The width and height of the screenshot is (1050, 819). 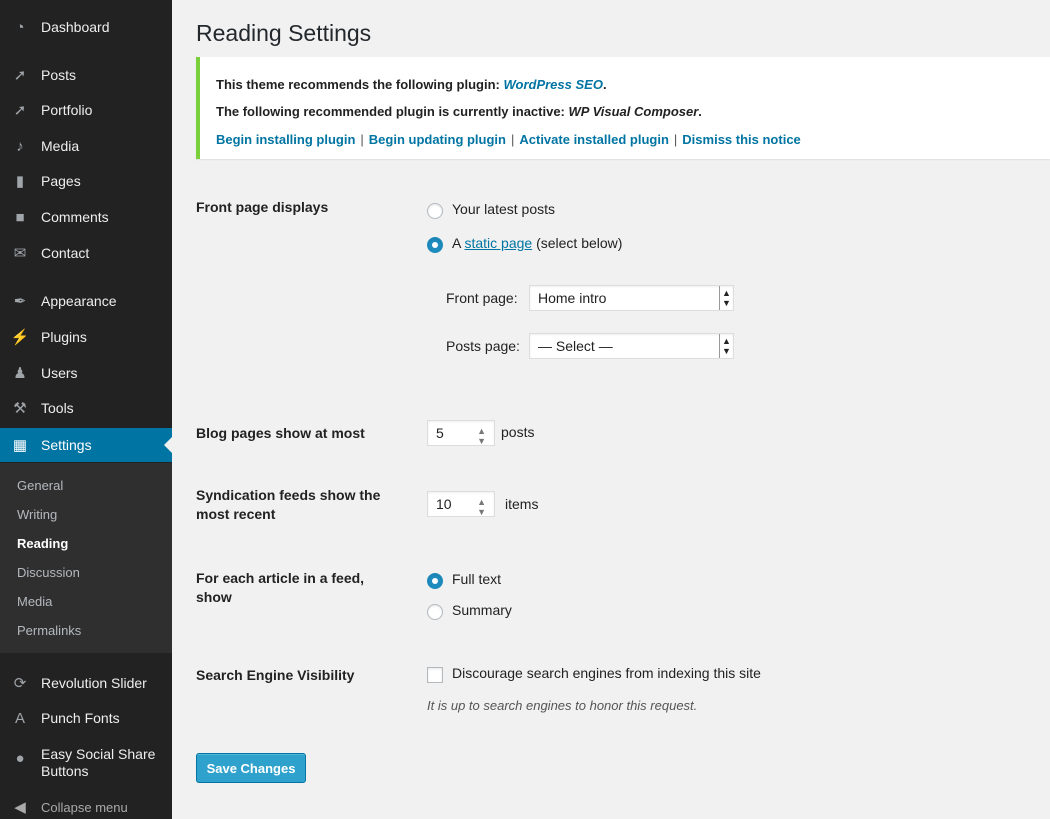 What do you see at coordinates (275, 675) in the screenshot?
I see `search-visibility-label: Search Engine Visibility` at bounding box center [275, 675].